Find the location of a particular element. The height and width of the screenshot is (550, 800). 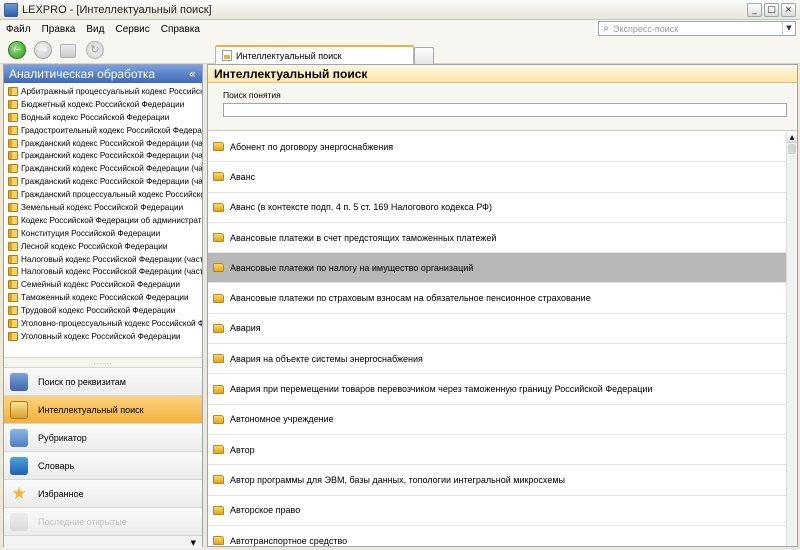

menu-help: Справка is located at coordinates (180, 29).